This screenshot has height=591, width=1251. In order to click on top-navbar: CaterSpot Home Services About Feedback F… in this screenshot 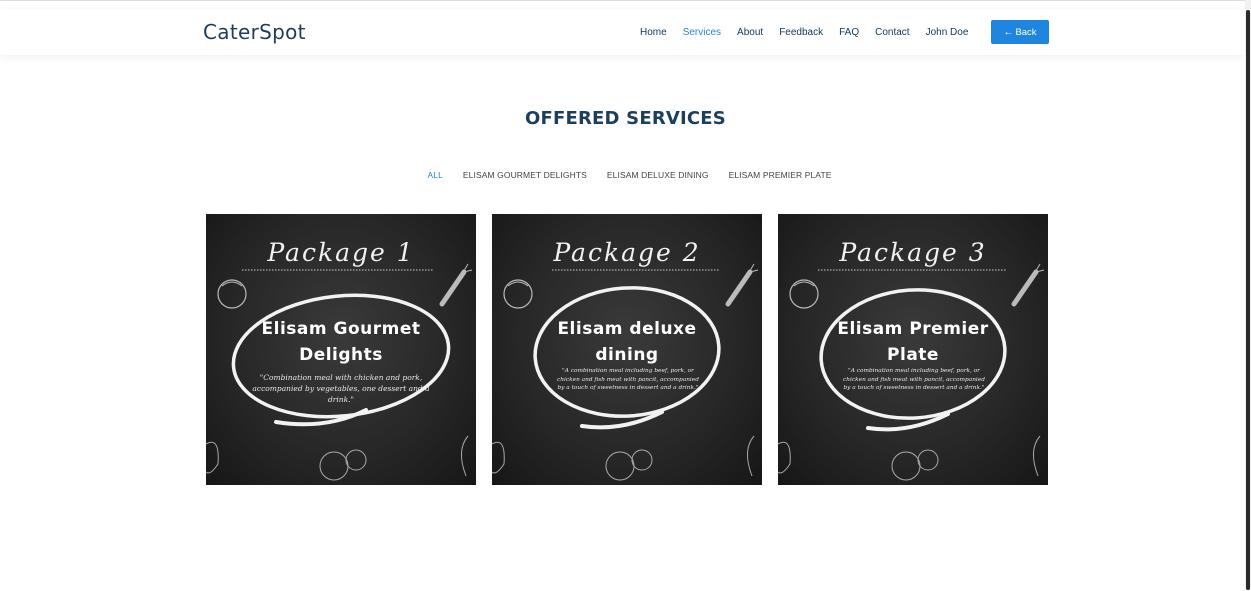, I will do `click(622, 32)`.